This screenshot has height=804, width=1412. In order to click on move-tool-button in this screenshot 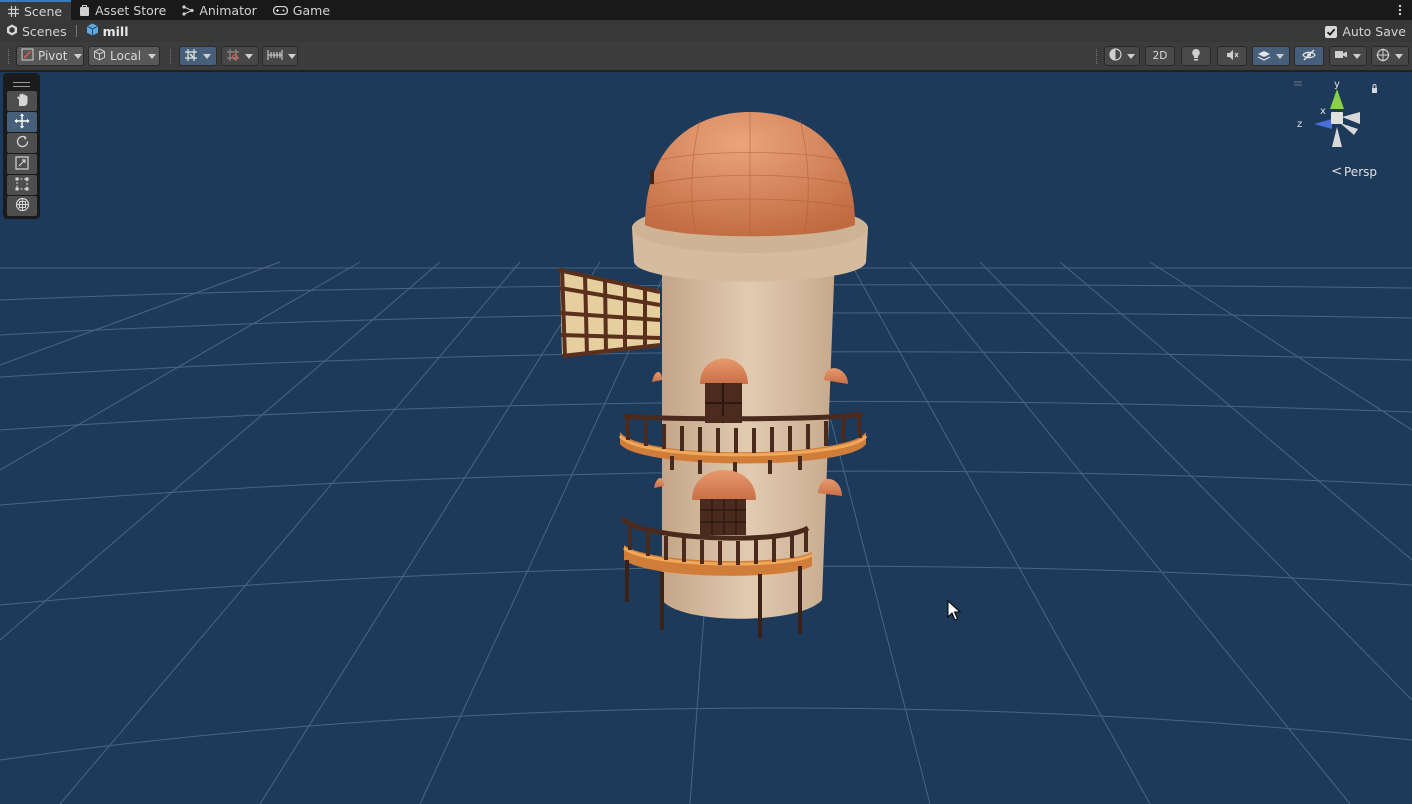, I will do `click(22, 122)`.